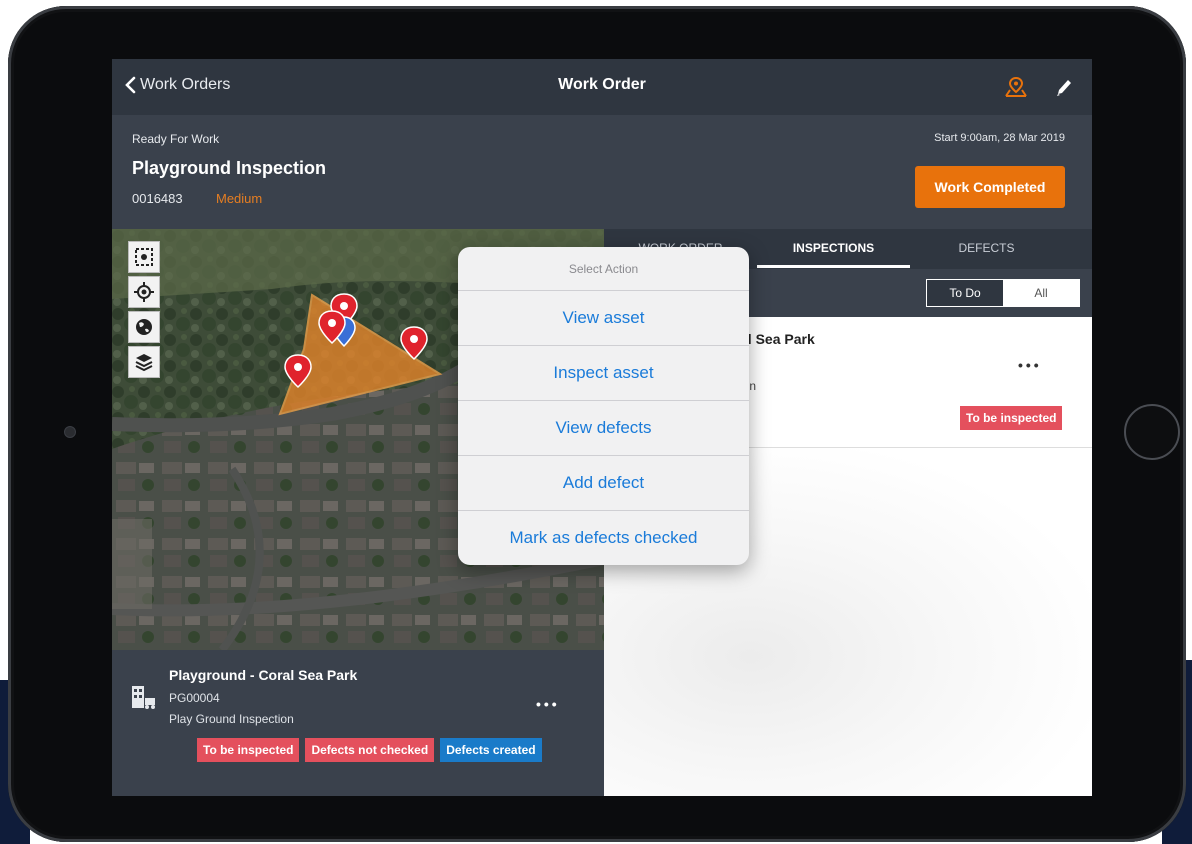 The width and height of the screenshot is (1192, 844). I want to click on start-time: Start 9:00am, 28 Mar 2019, so click(999, 138).